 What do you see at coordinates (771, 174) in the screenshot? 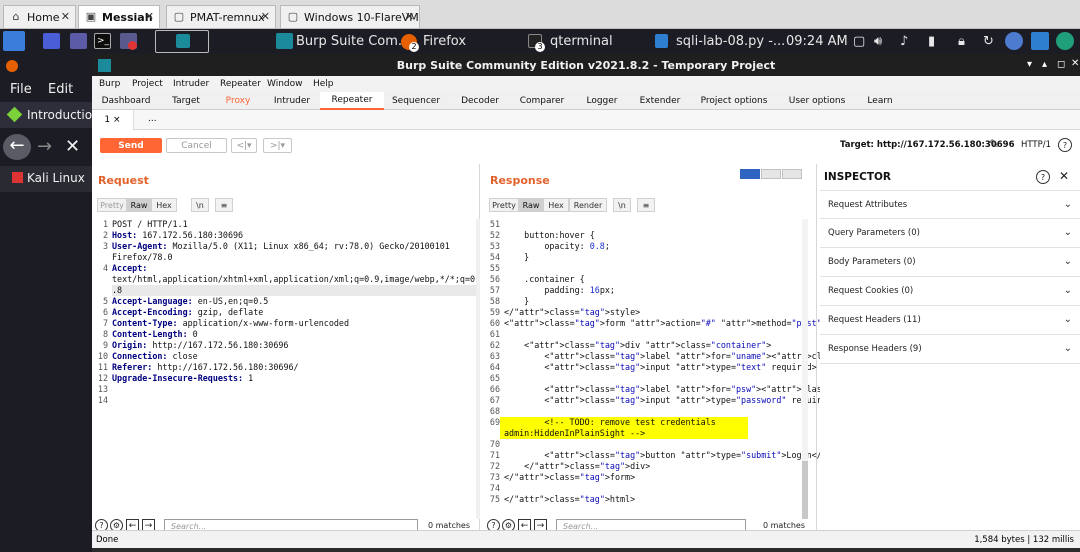
I see `layout-rows-icon` at bounding box center [771, 174].